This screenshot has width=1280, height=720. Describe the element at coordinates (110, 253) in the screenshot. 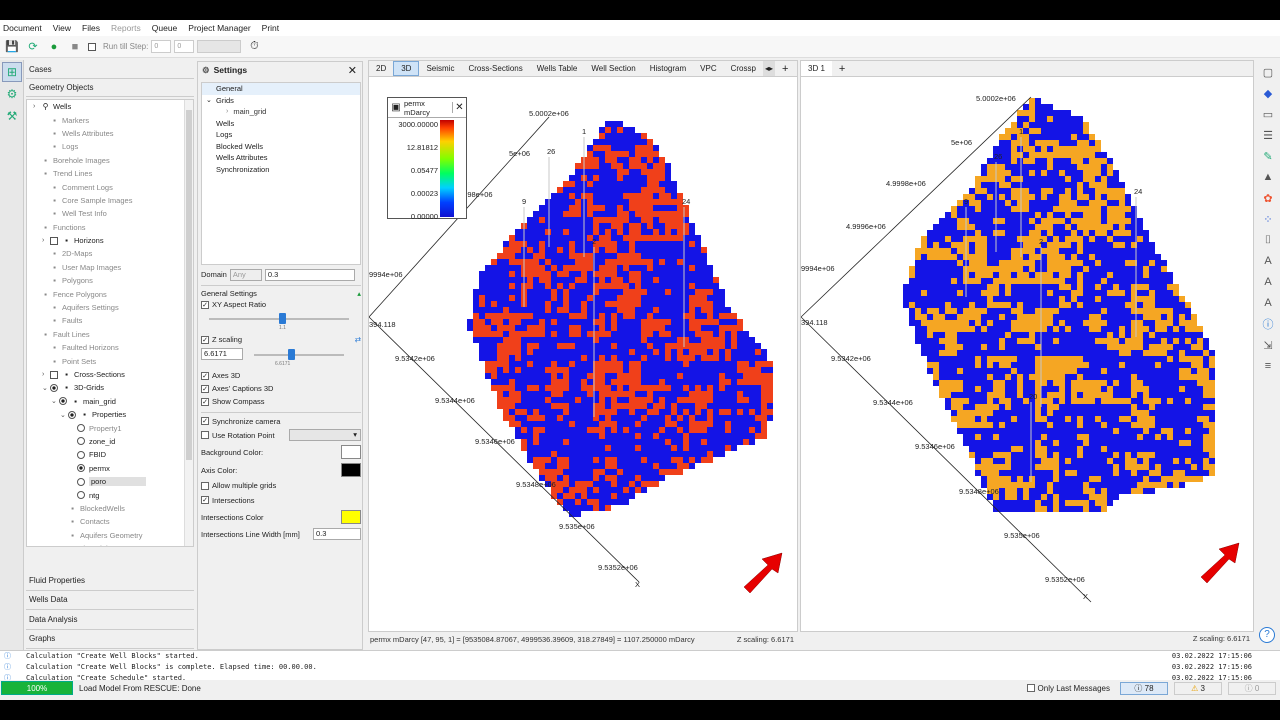

I see `tree-item: ▪ 2D-Maps` at that location.